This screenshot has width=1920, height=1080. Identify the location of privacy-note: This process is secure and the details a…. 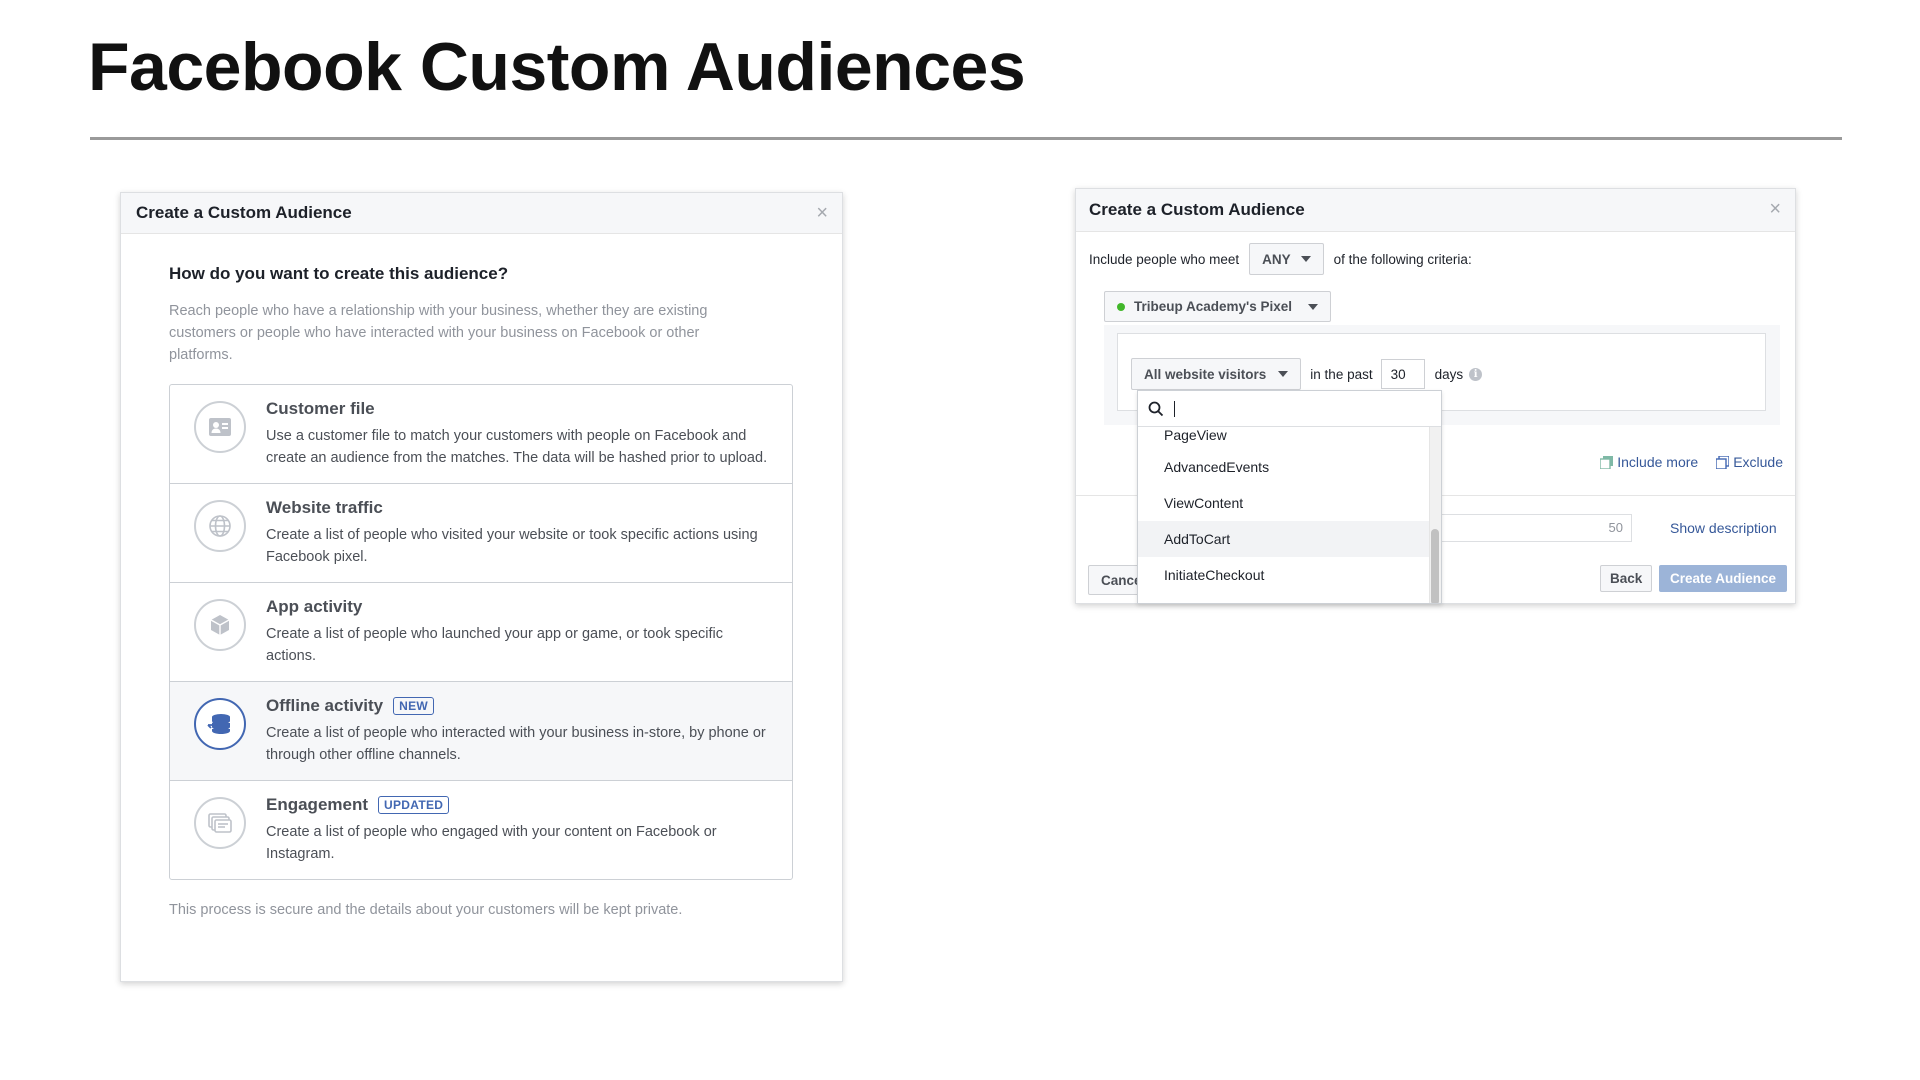
(426, 910).